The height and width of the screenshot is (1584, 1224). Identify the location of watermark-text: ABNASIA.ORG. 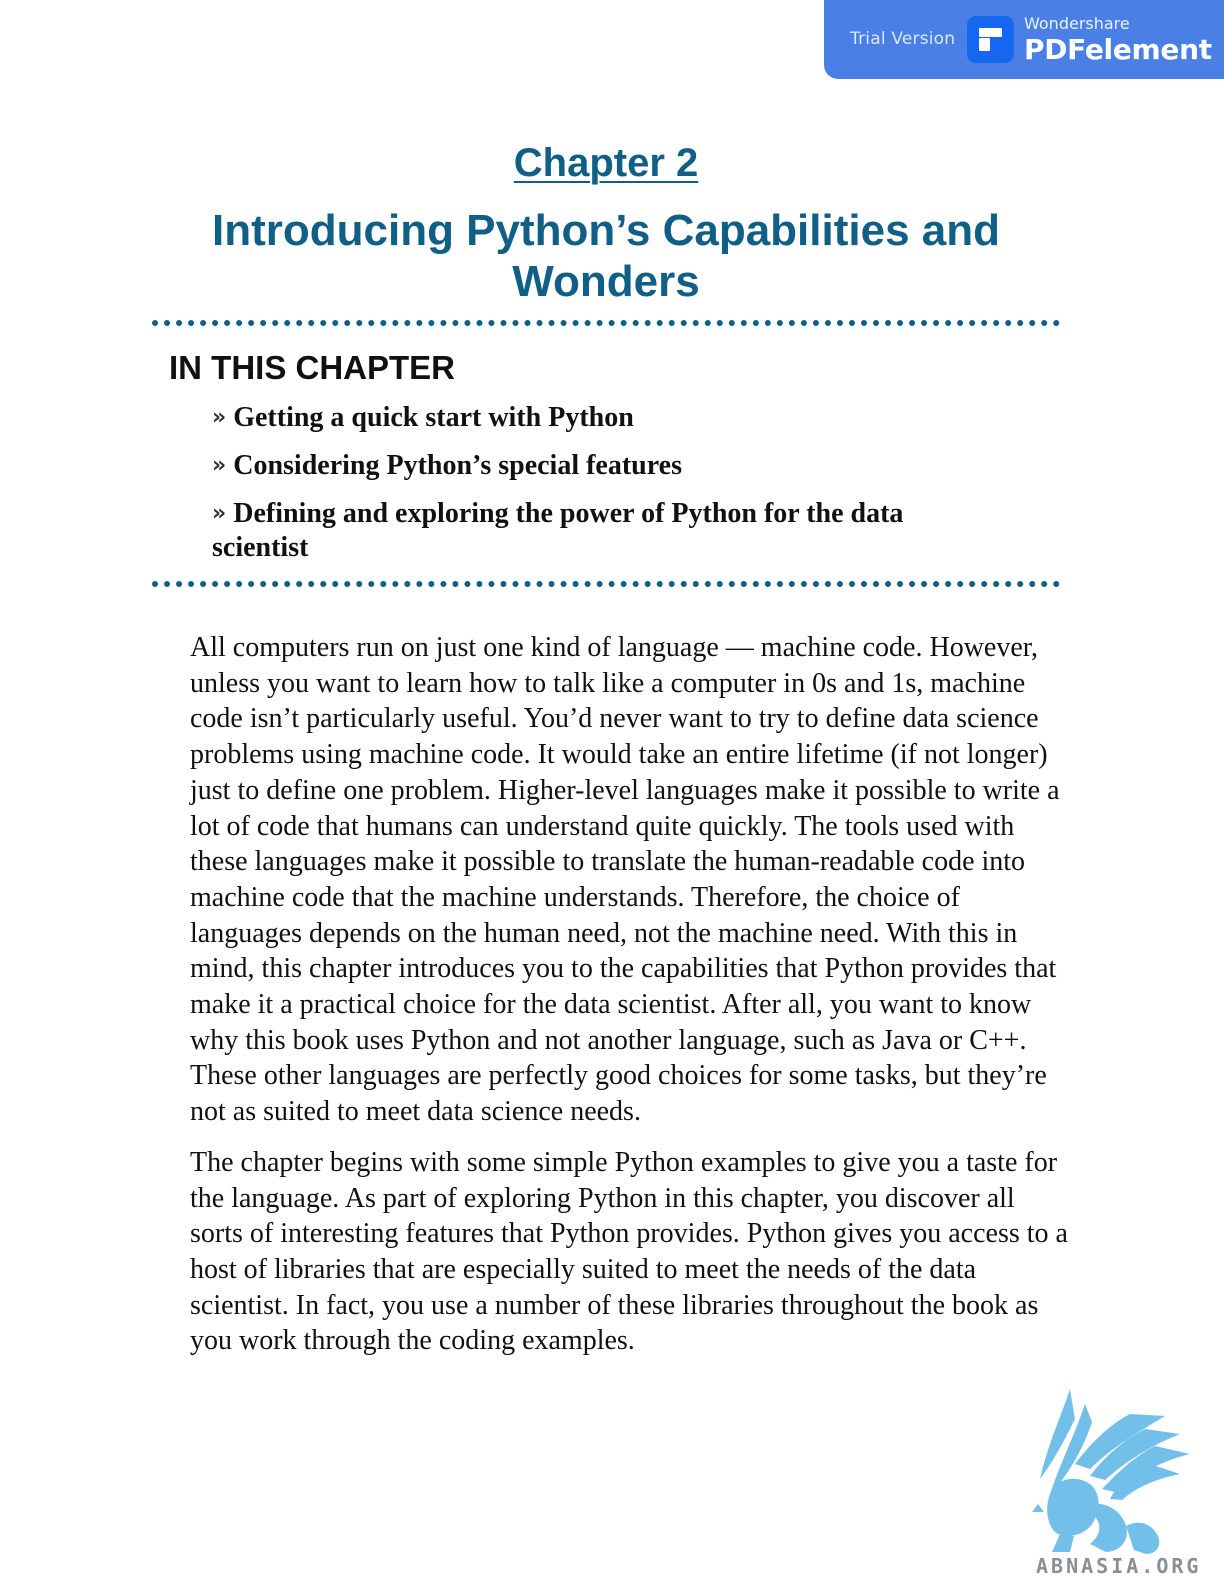
(1119, 1566).